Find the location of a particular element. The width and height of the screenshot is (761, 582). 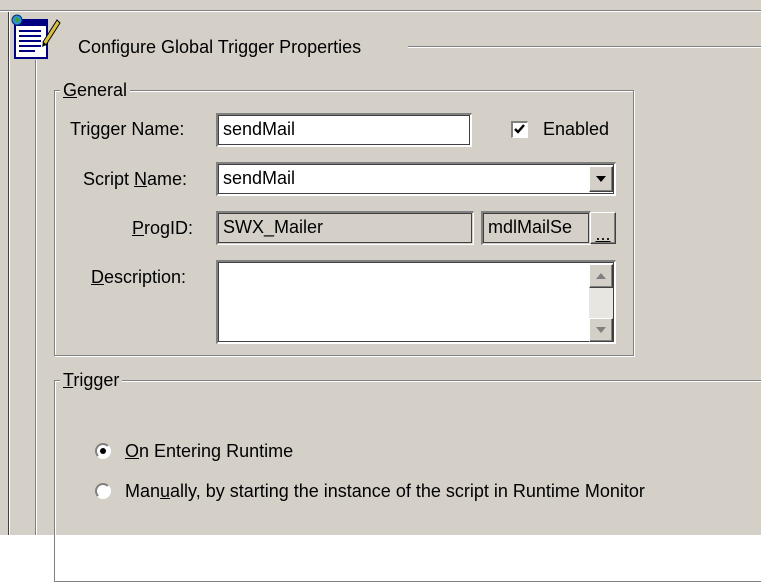

progid-class-field: mdlMailSe is located at coordinates (536, 228).